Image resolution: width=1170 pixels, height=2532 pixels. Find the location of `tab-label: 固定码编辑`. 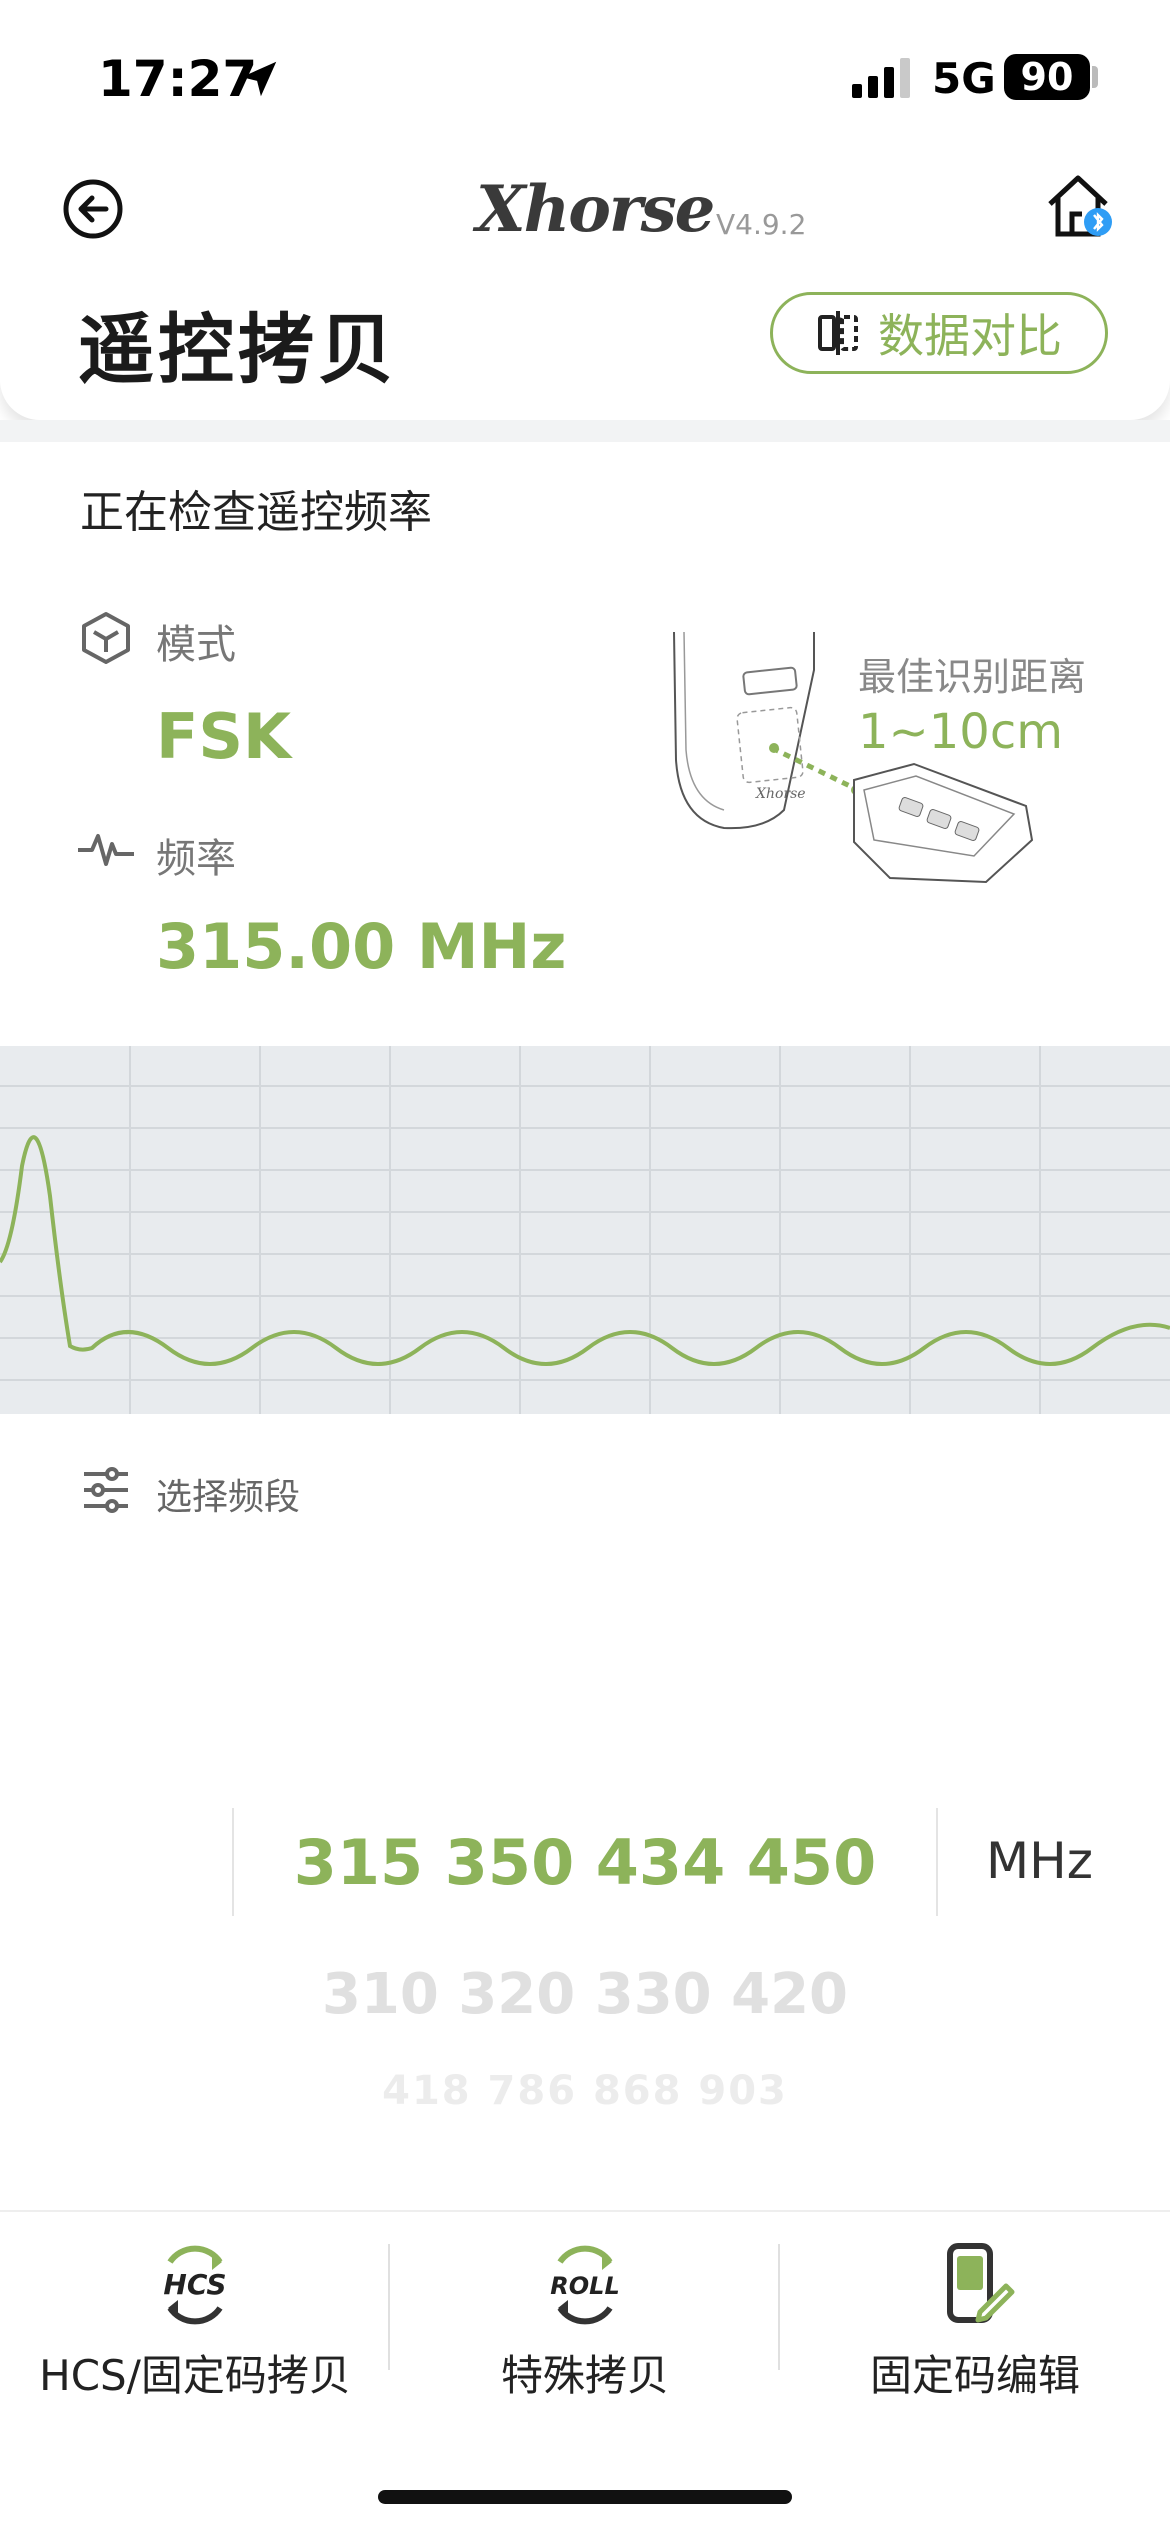

tab-label: 固定码编辑 is located at coordinates (974, 2375).